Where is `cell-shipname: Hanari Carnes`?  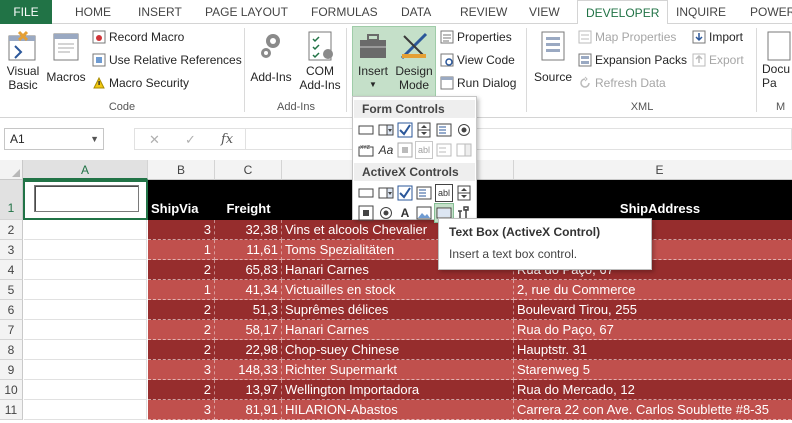 cell-shipname: Hanari Carnes is located at coordinates (398, 330).